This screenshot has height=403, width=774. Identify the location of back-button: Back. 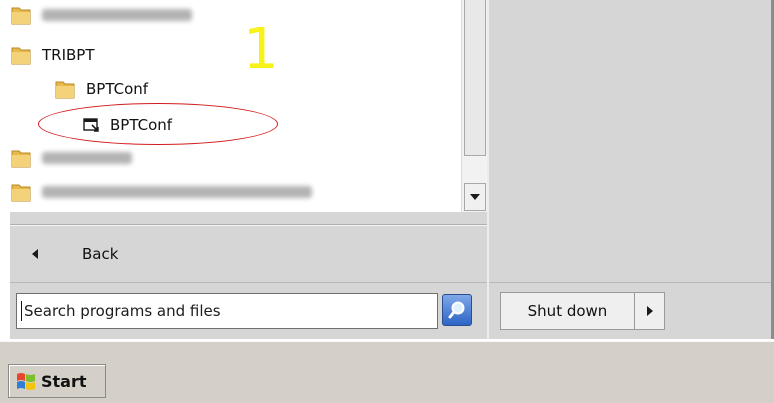
(248, 254).